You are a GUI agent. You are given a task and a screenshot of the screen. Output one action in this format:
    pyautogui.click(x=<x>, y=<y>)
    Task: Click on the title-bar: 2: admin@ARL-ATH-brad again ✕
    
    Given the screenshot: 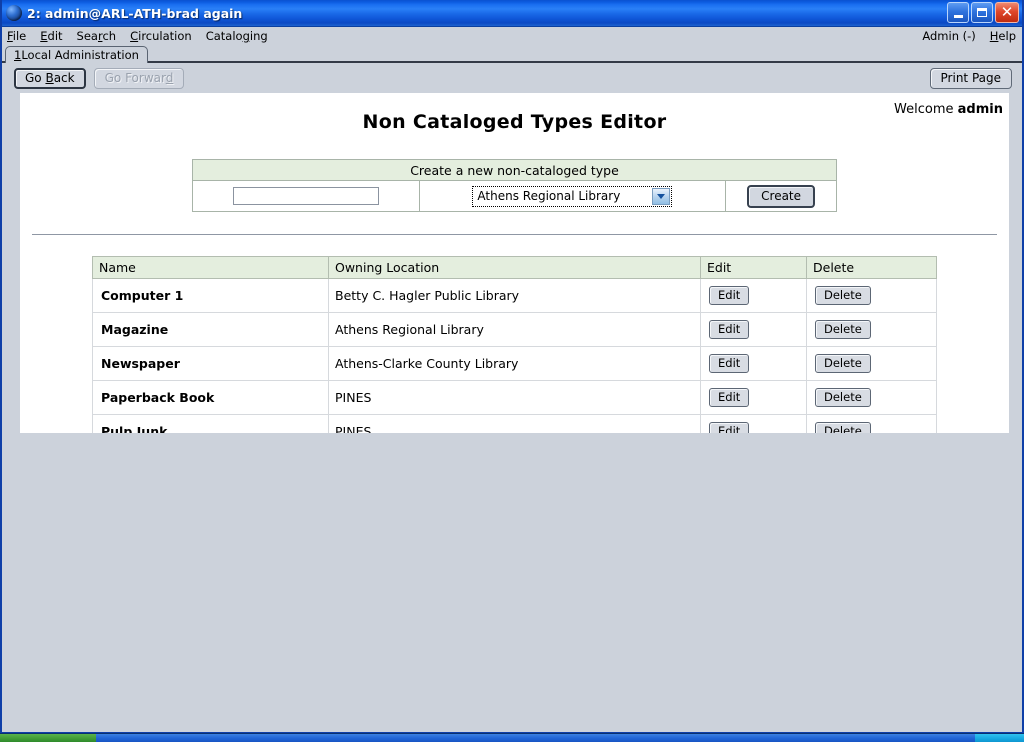 What is the action you would take?
    pyautogui.click(x=512, y=13)
    